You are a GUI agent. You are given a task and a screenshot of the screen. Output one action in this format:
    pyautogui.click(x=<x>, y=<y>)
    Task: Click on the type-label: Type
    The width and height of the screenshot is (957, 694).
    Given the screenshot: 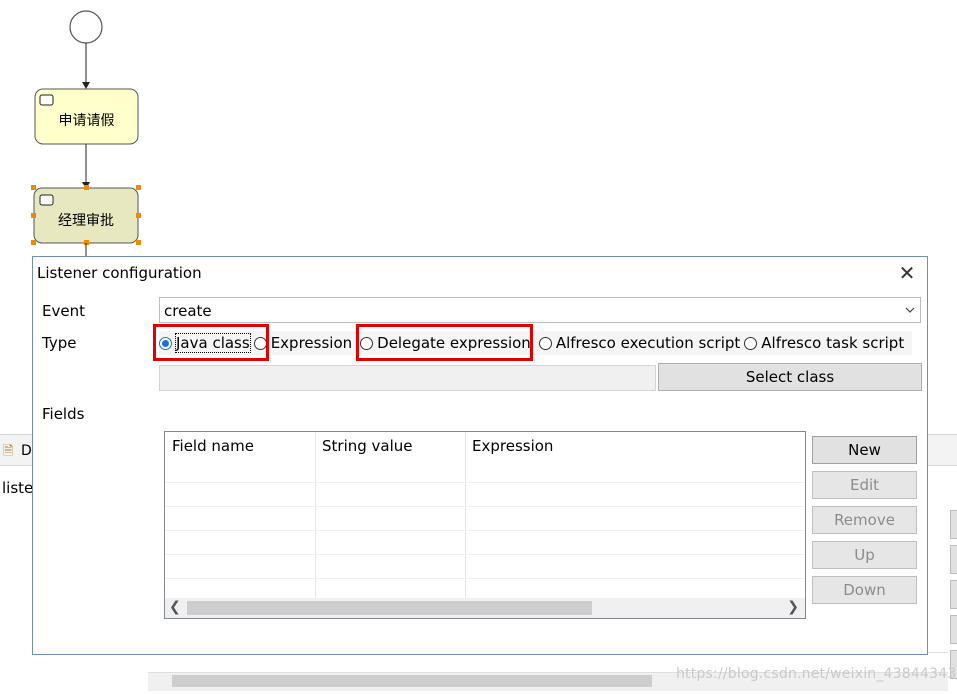 What is the action you would take?
    pyautogui.click(x=59, y=343)
    